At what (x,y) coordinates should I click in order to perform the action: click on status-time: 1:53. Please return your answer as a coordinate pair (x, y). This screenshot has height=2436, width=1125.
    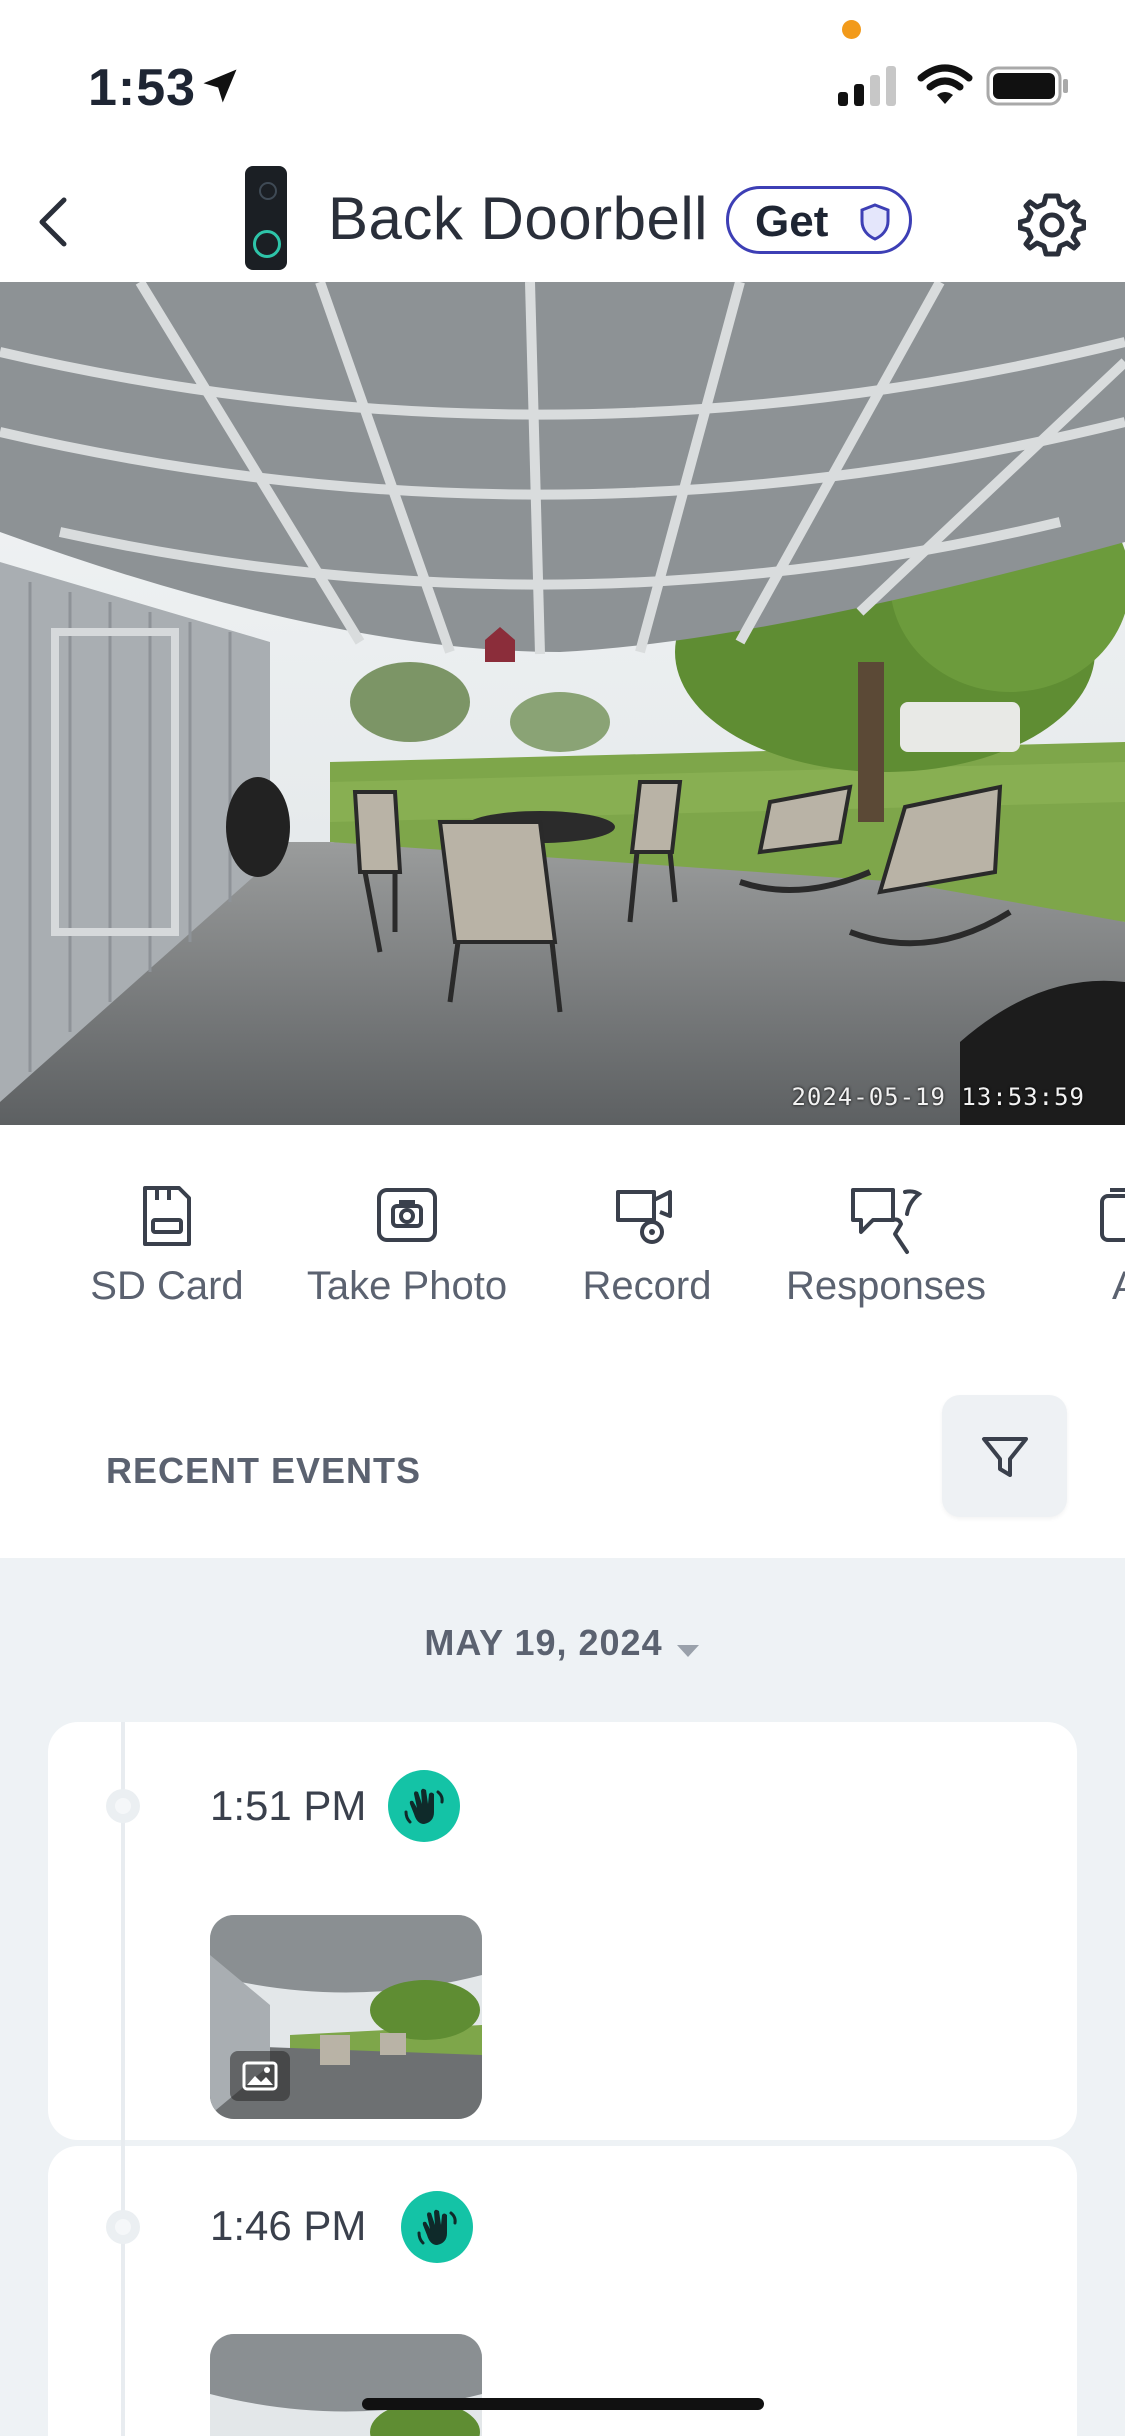
    Looking at the image, I should click on (142, 88).